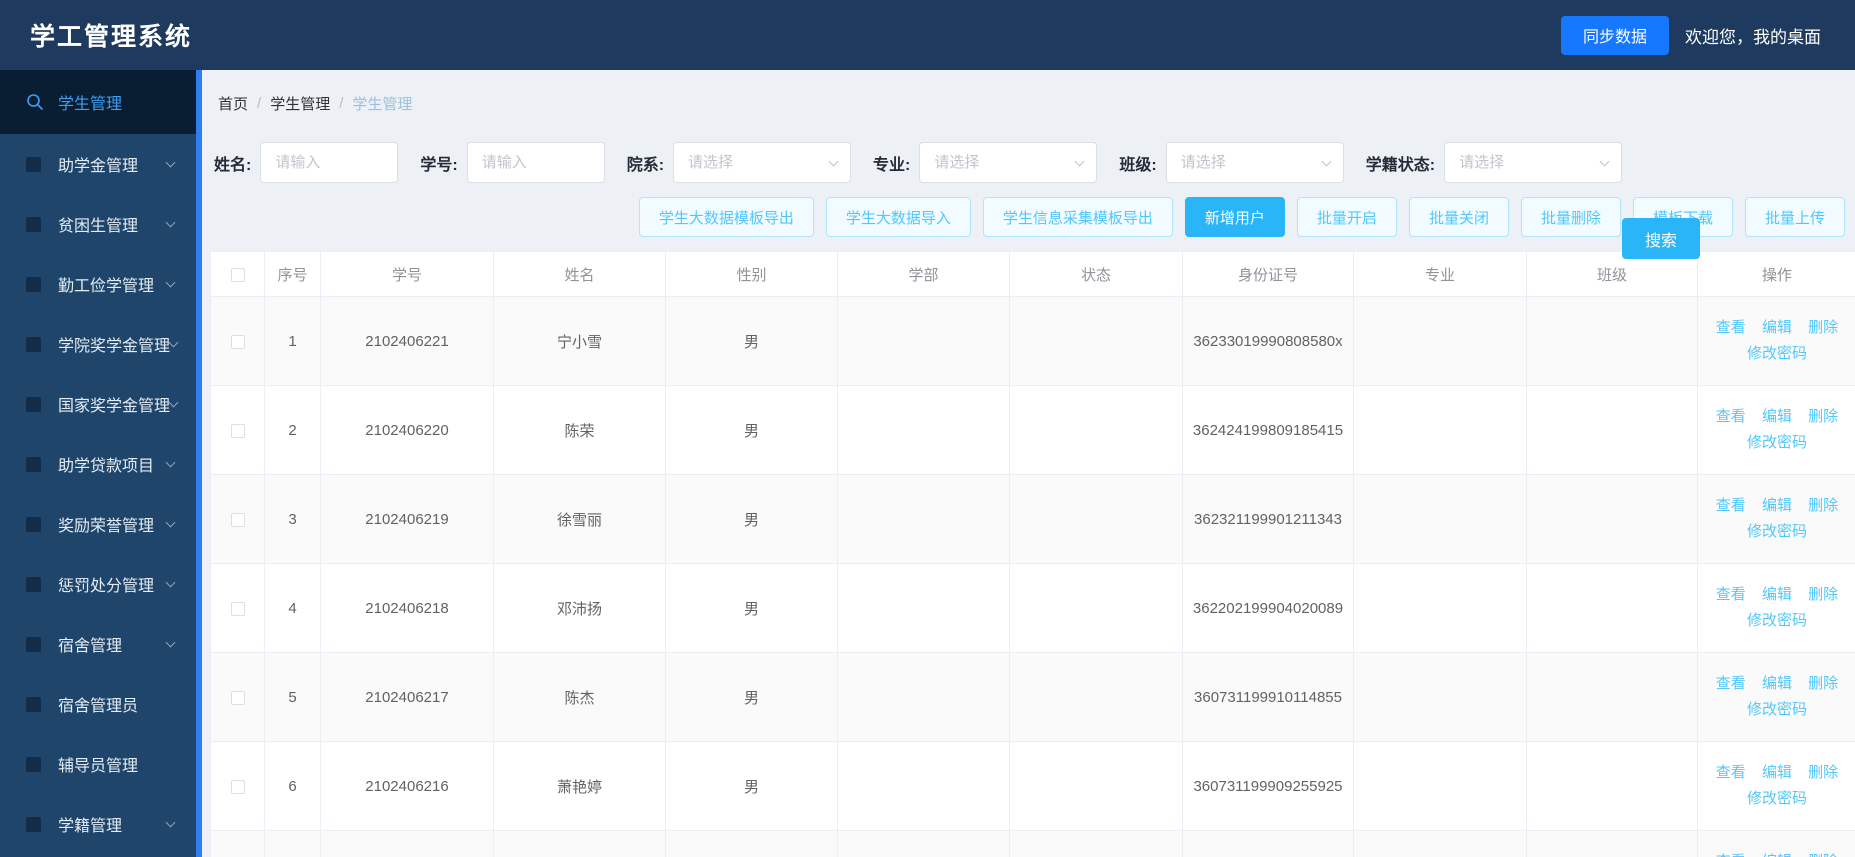  What do you see at coordinates (98, 344) in the screenshot?
I see `sidebar-item: 学院奖学金管理` at bounding box center [98, 344].